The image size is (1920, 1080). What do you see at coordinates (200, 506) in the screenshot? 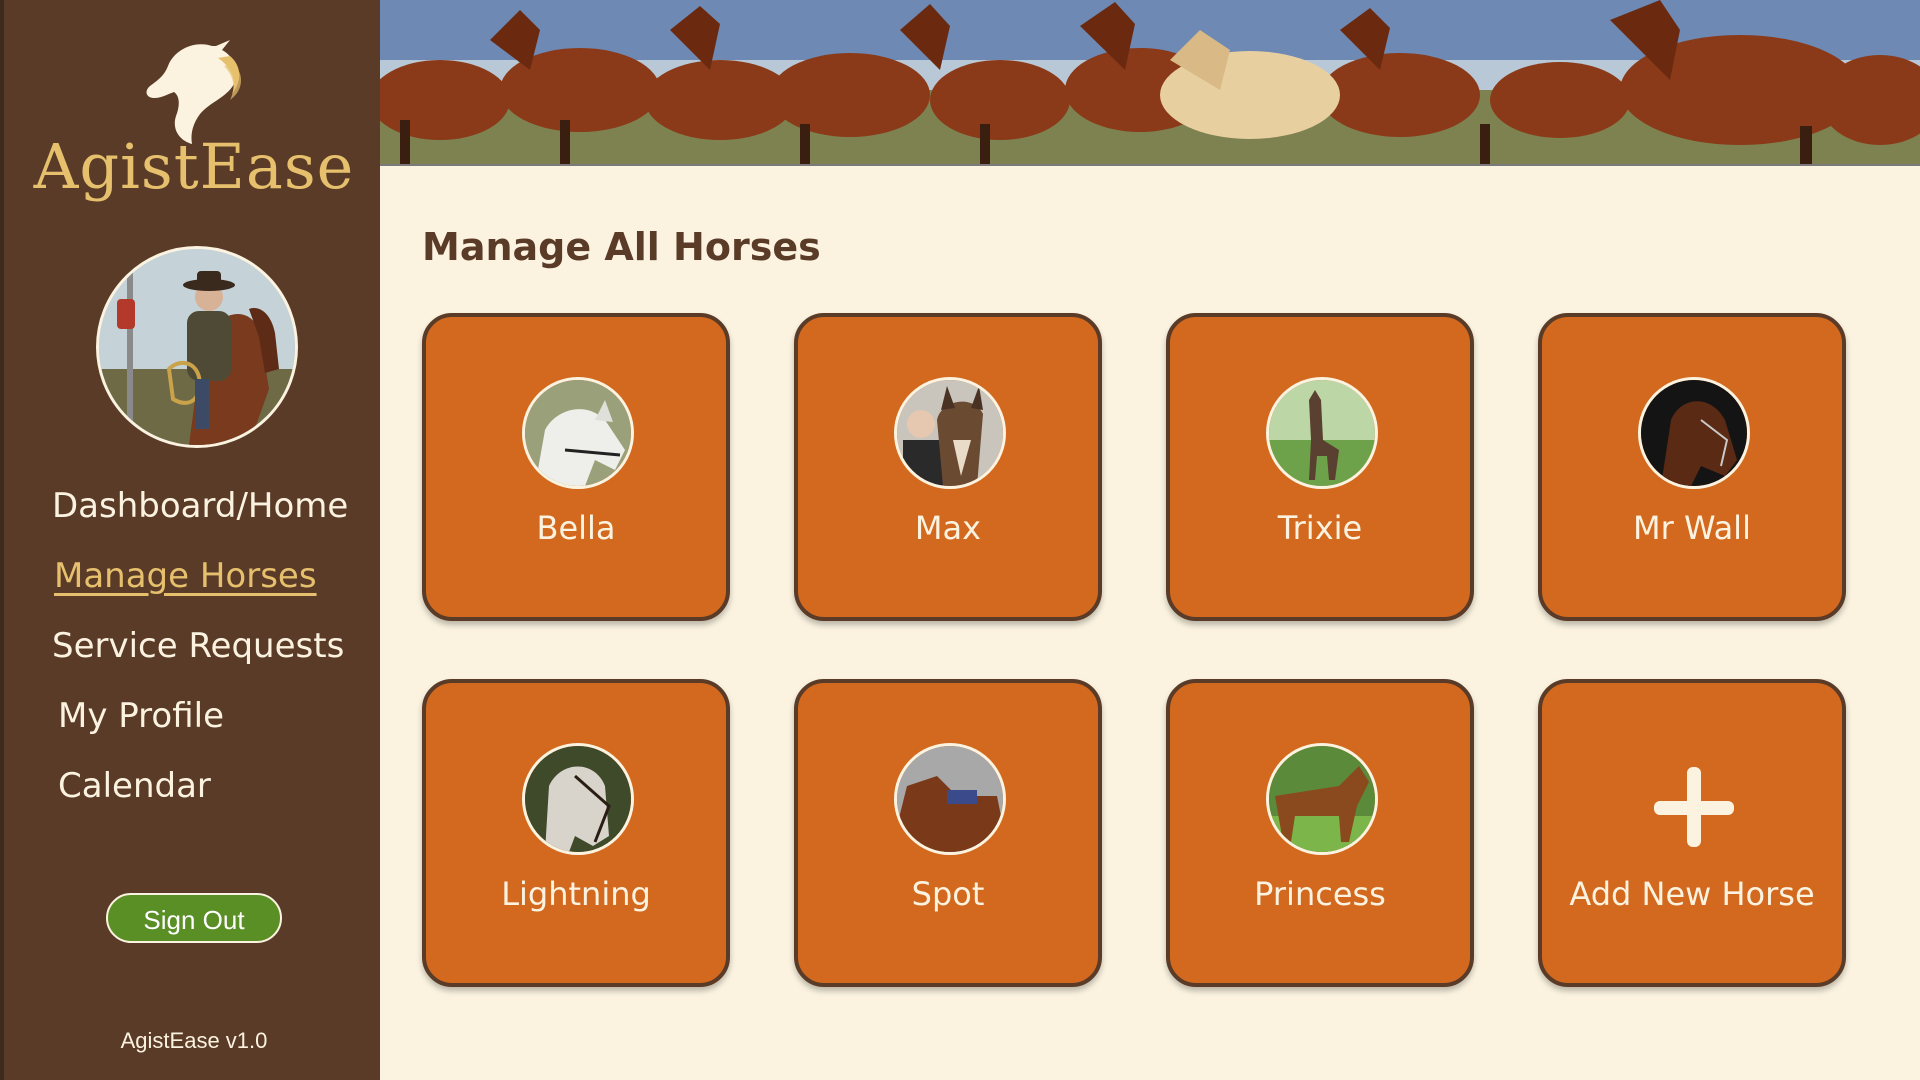
I see `nav-item-dashboard: Dashboard/Home` at bounding box center [200, 506].